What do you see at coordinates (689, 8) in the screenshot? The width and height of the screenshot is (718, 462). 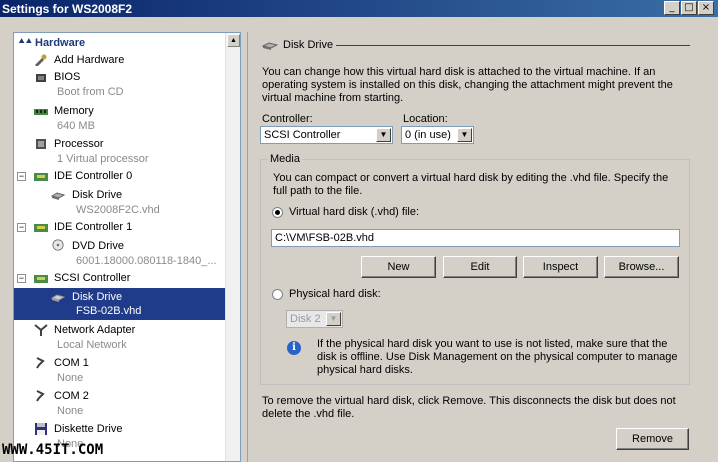 I see `maximize-button: □` at bounding box center [689, 8].